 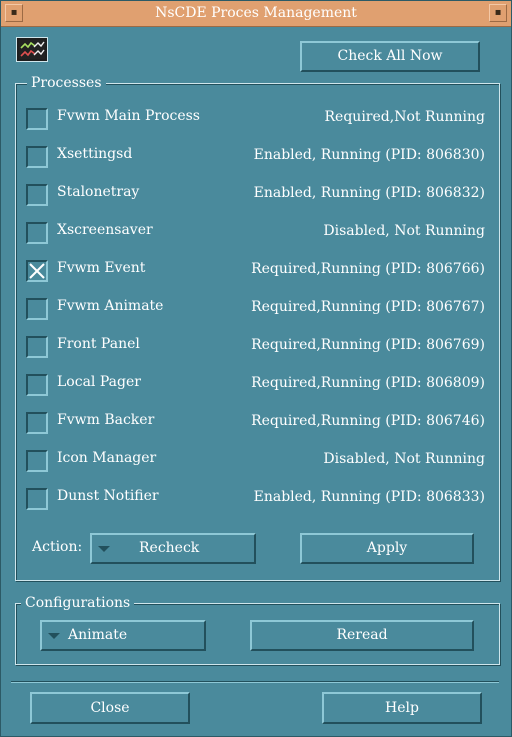 I want to click on configuration-select-value: Animate, so click(x=98, y=635).